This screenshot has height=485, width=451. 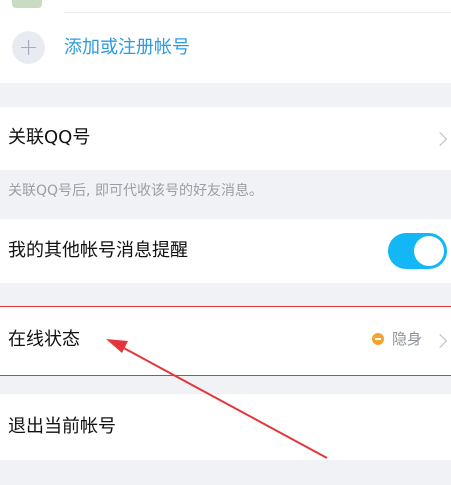 I want to click on highlight-border-top, so click(x=225, y=306).